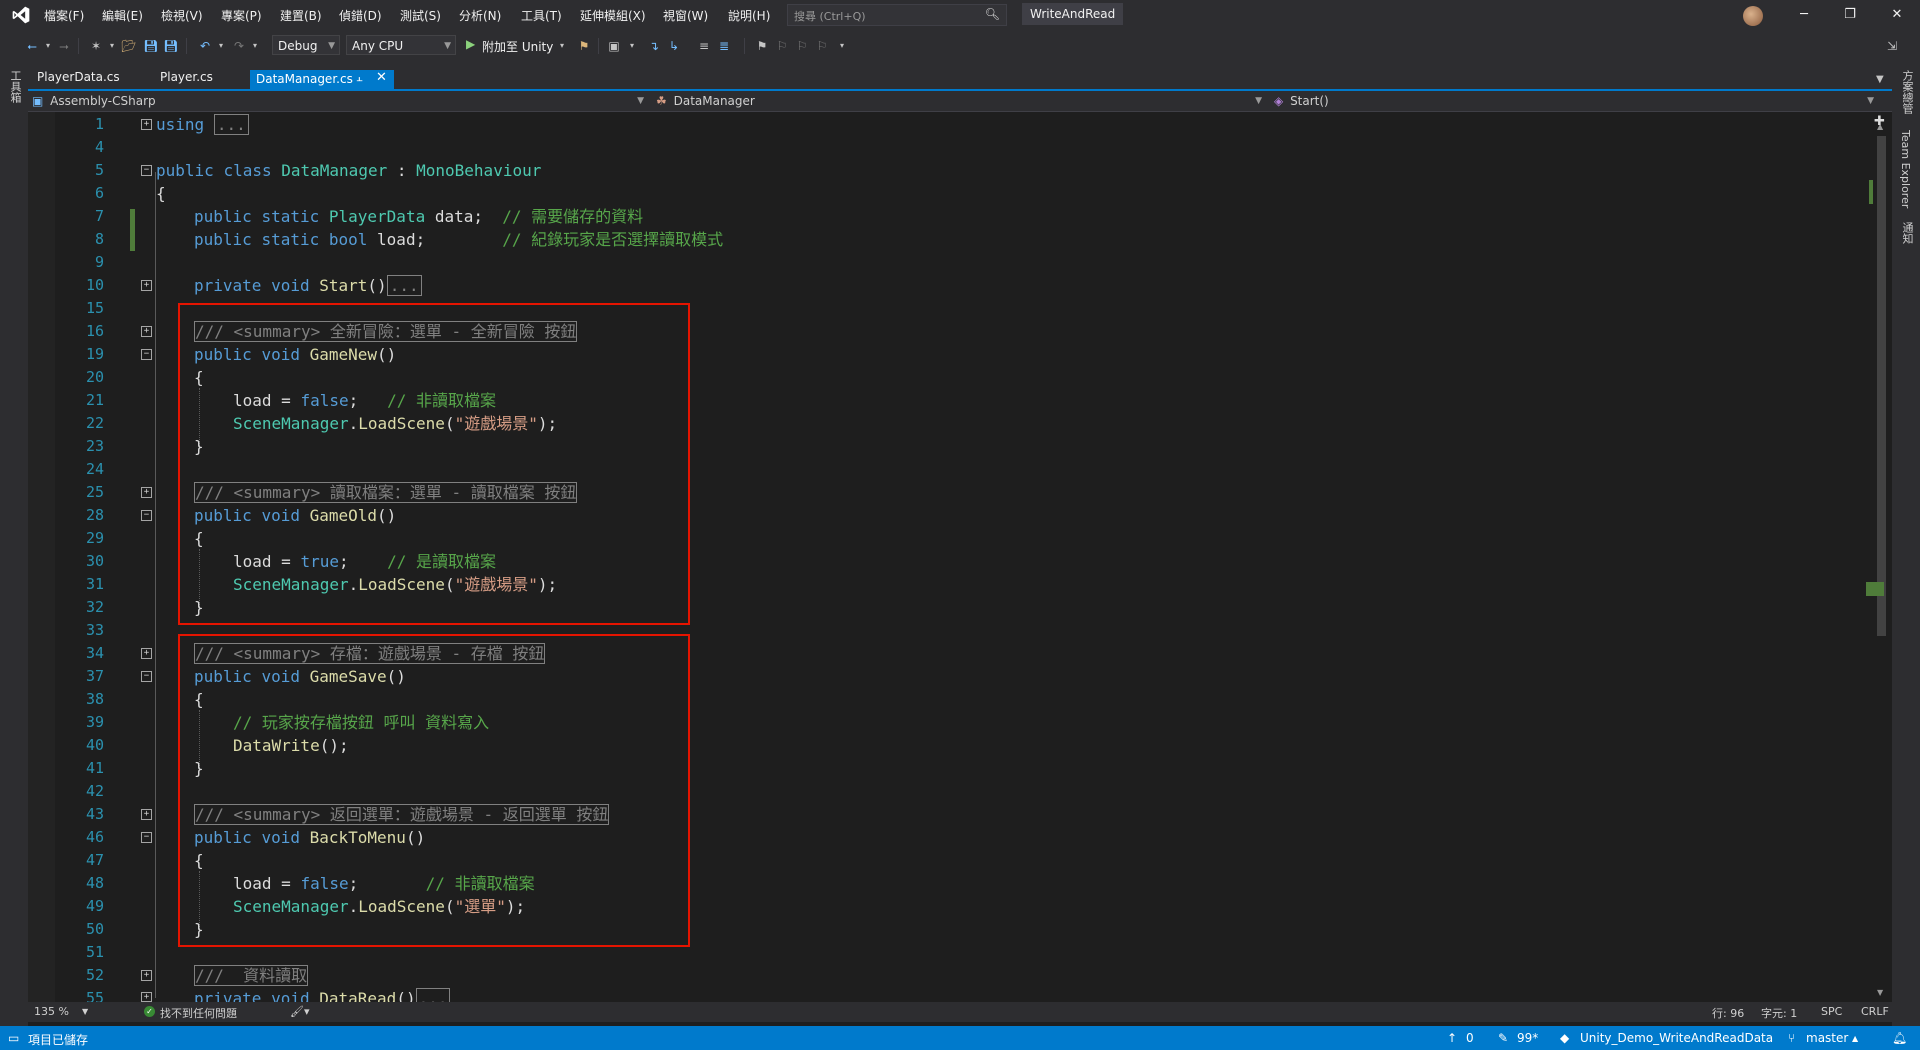  Describe the element at coordinates (32, 46) in the screenshot. I see `back-icon: ⭠` at that location.